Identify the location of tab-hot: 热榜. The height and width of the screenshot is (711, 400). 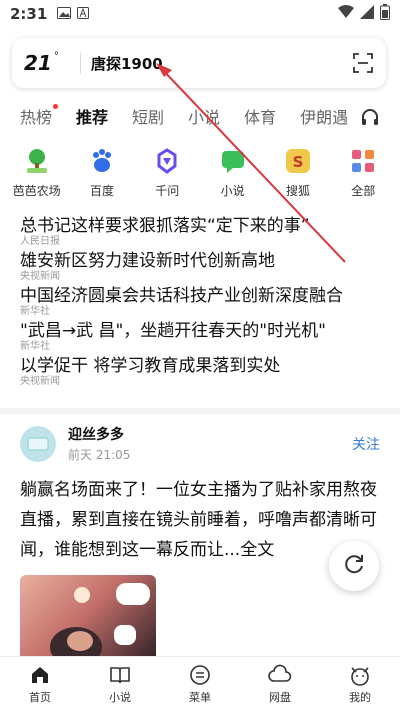
(39, 116).